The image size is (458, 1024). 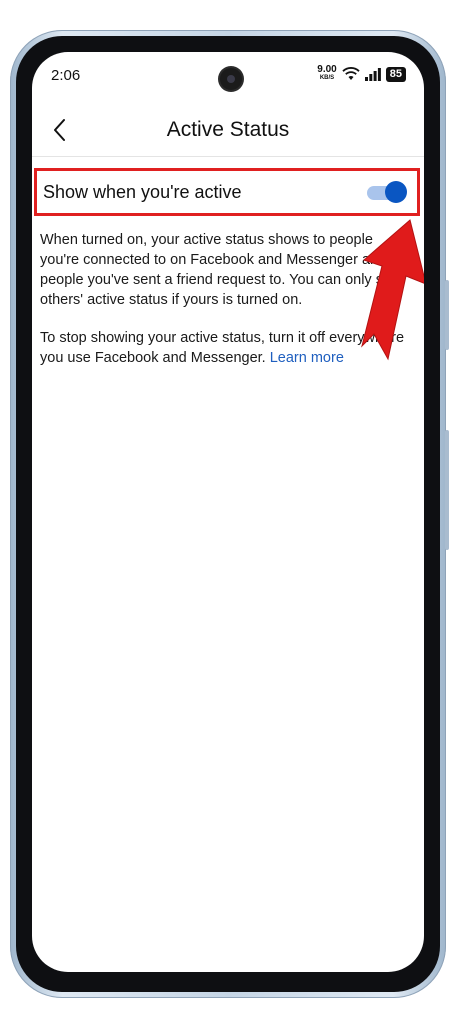 I want to click on status-bar: 2:06 9.00 KB/S 85, so click(x=228, y=74).